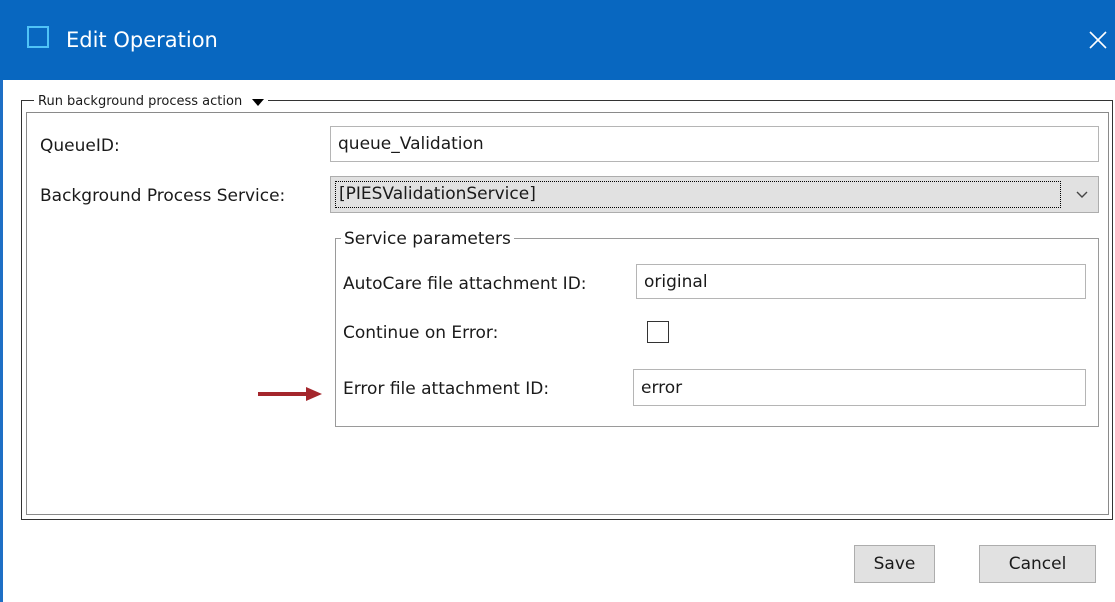 The image size is (1115, 602). Describe the element at coordinates (446, 389) in the screenshot. I see `error-attachment-label: Error file attachment ID:` at that location.